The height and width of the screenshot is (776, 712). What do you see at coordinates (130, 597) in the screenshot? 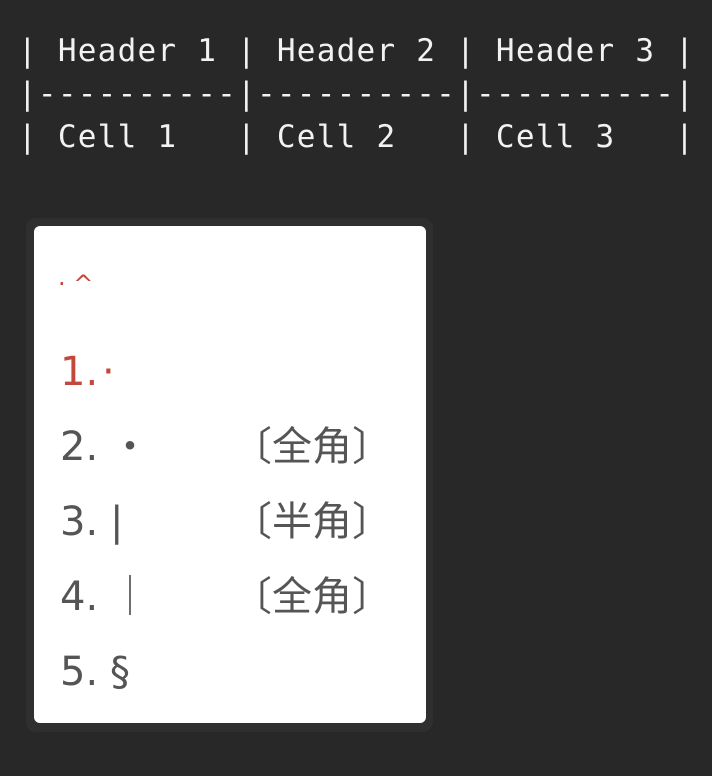
I see `candidate-symbol: ｜` at bounding box center [130, 597].